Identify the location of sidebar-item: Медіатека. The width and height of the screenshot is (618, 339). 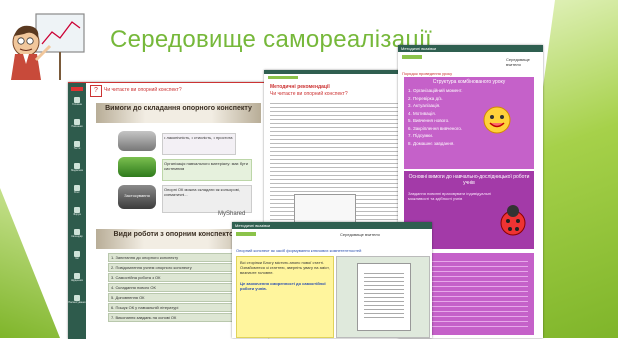
(77, 170).